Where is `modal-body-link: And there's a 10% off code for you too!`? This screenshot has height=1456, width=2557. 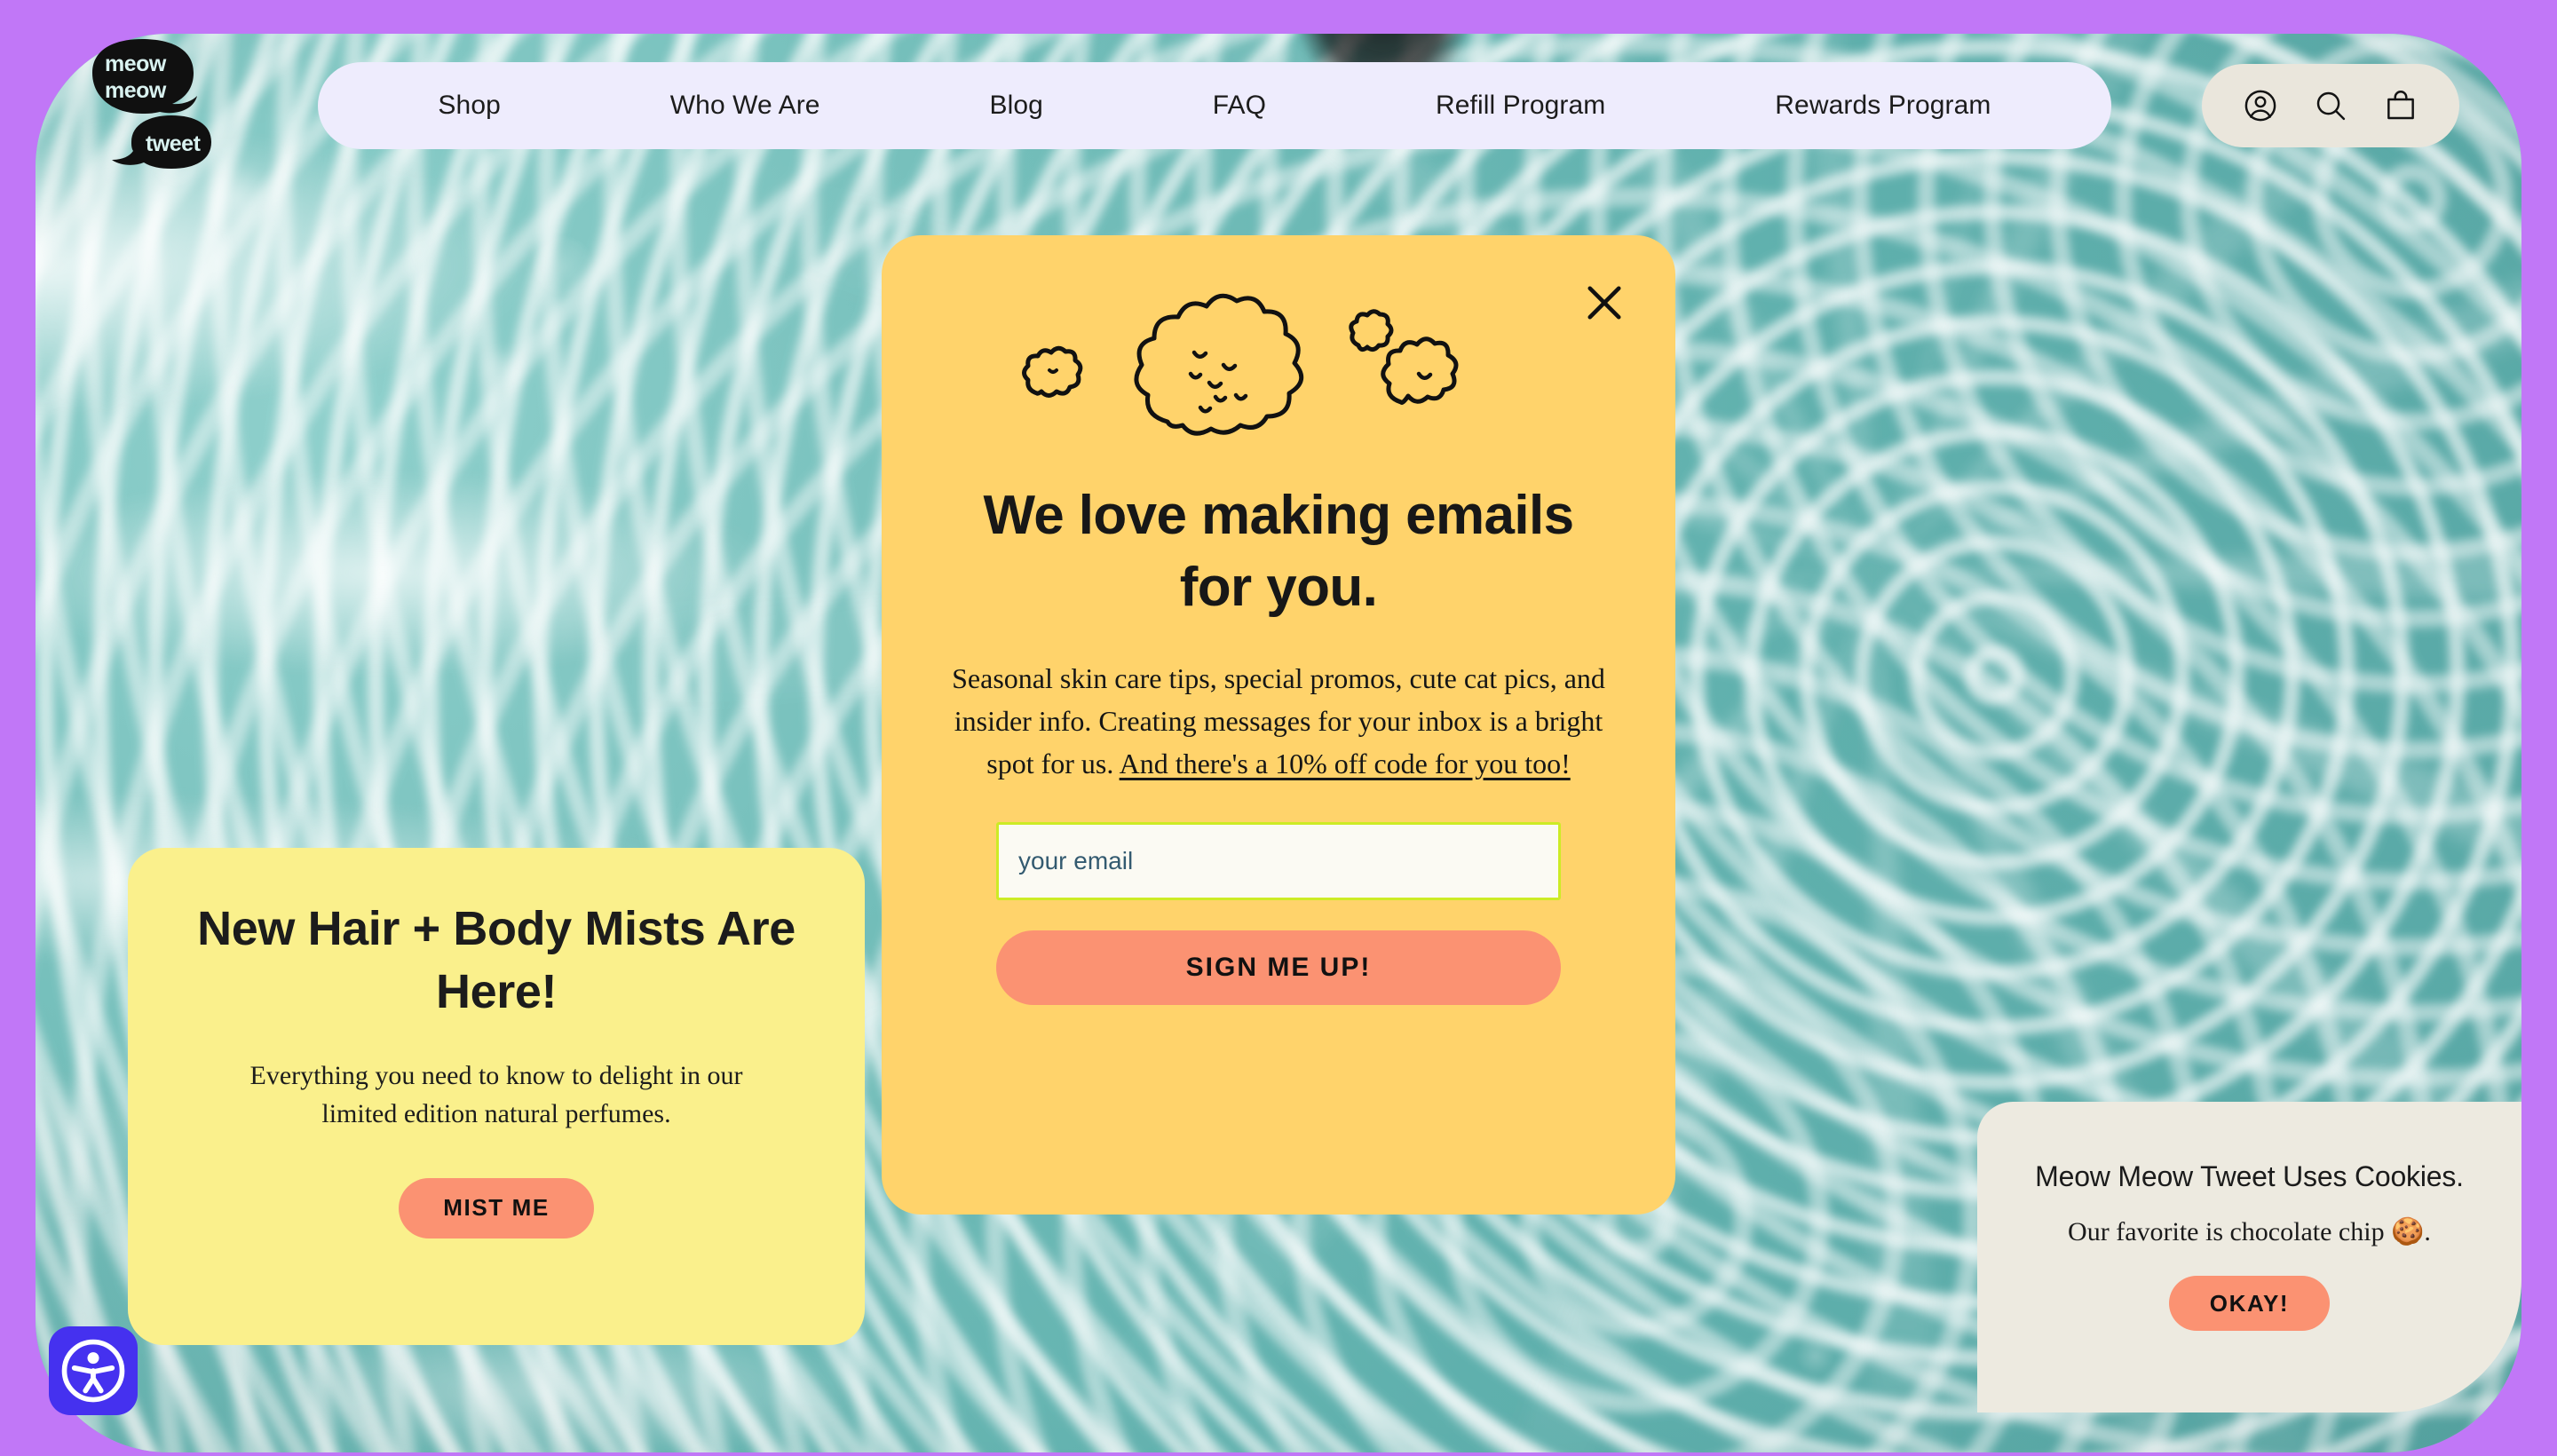 modal-body-link: And there's a 10% off code for you too! is located at coordinates (1345, 763).